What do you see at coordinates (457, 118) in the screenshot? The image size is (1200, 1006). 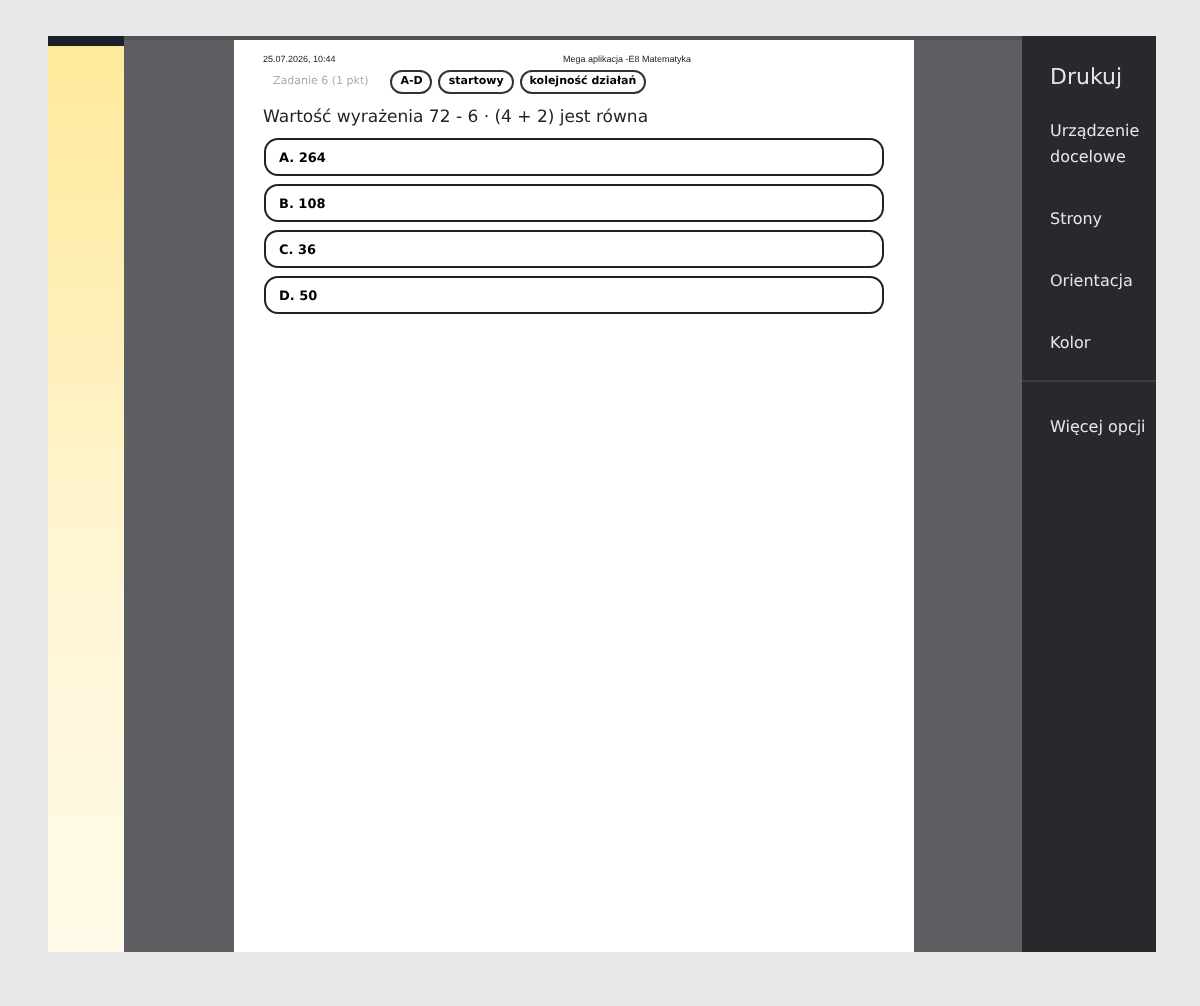 I see `question-text: Wartość wyrażenia 72 - 6 · (4 + 2) jest równa` at bounding box center [457, 118].